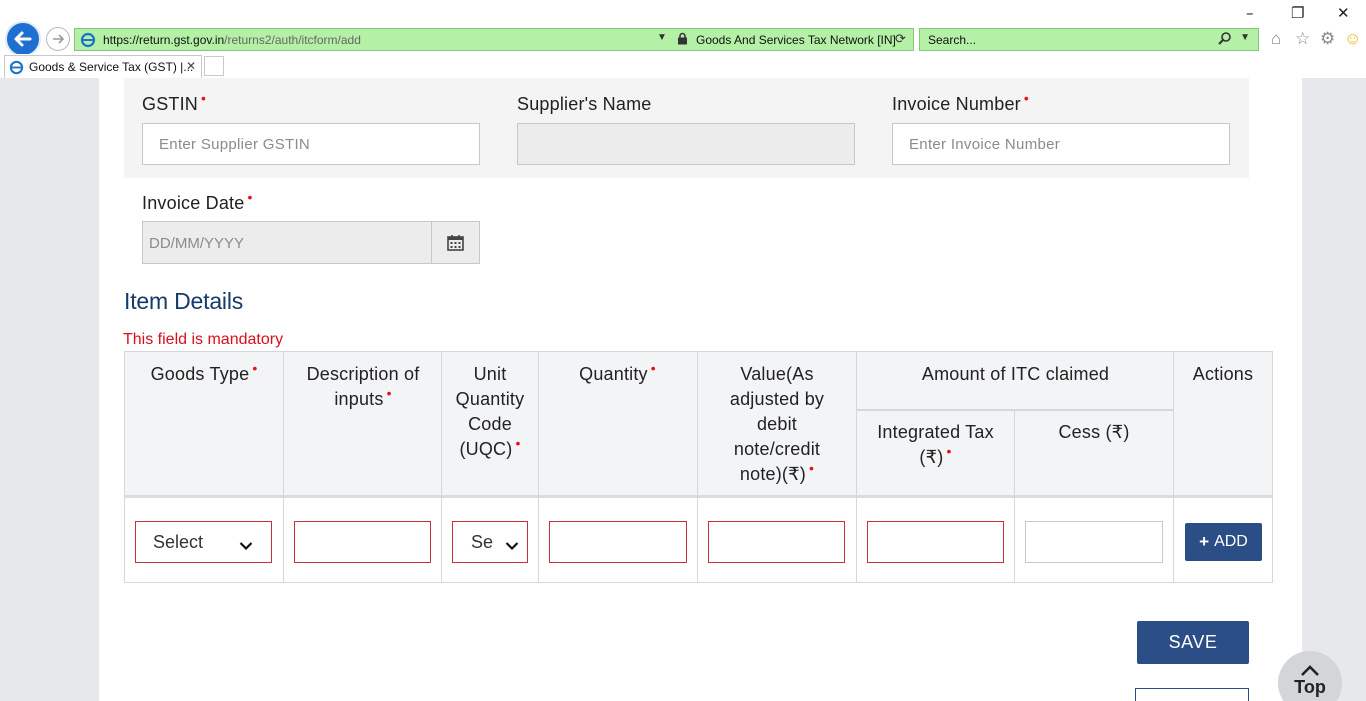  Describe the element at coordinates (1245, 37) in the screenshot. I see `search-dropdown-icon: ▼` at that location.